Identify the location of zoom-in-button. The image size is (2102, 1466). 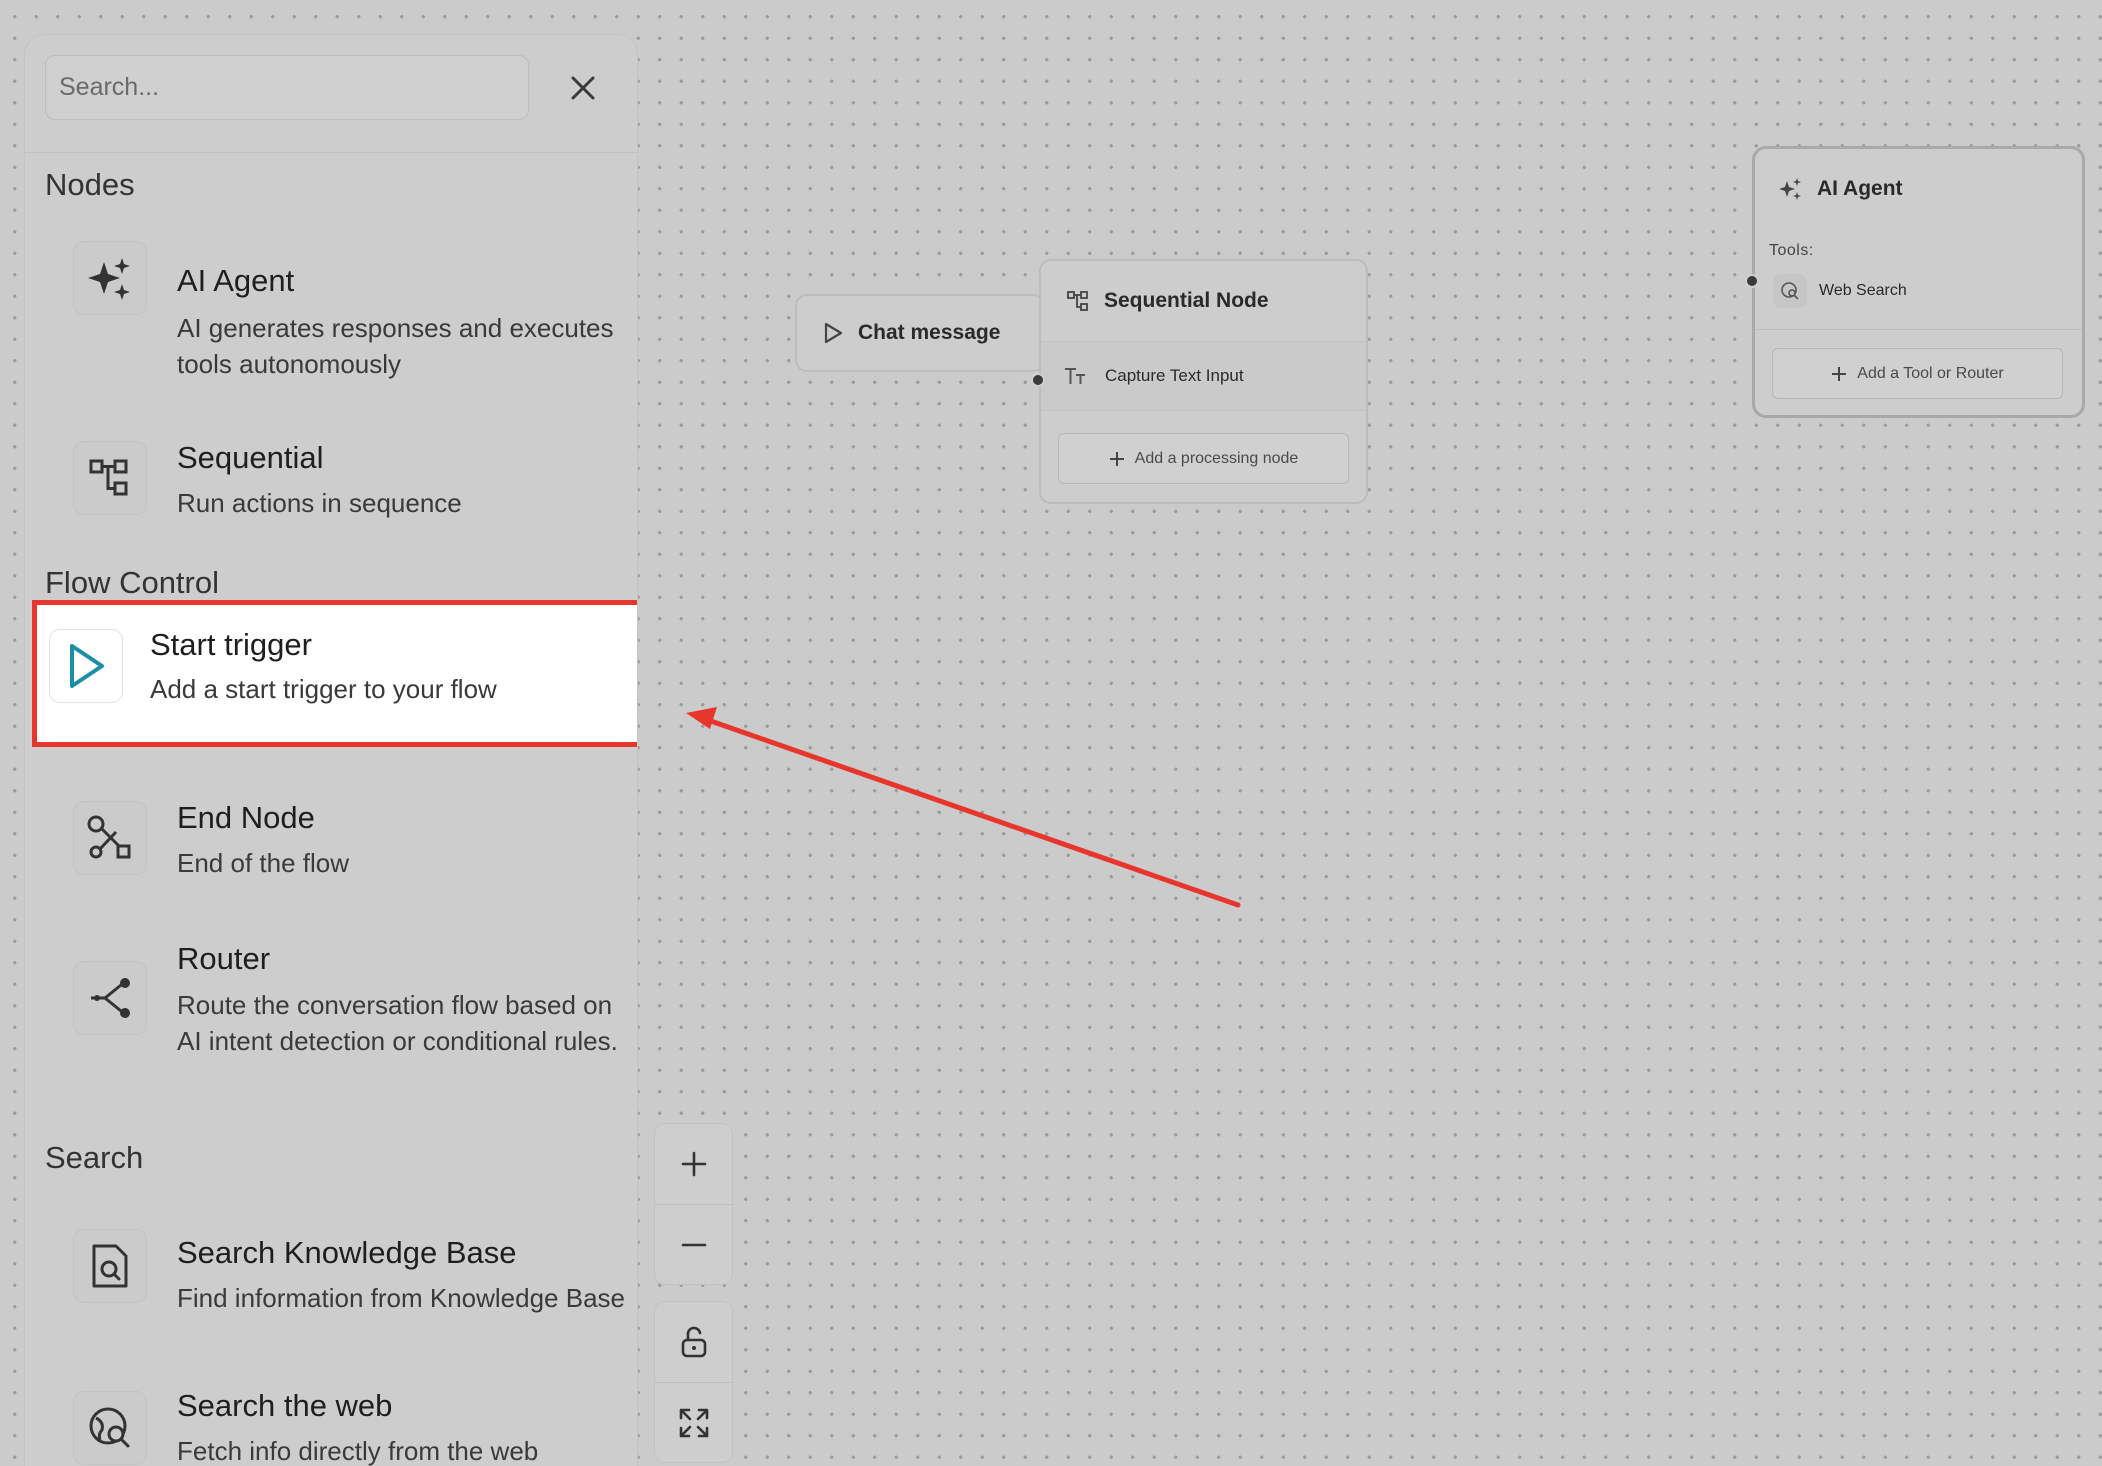
(693, 1164).